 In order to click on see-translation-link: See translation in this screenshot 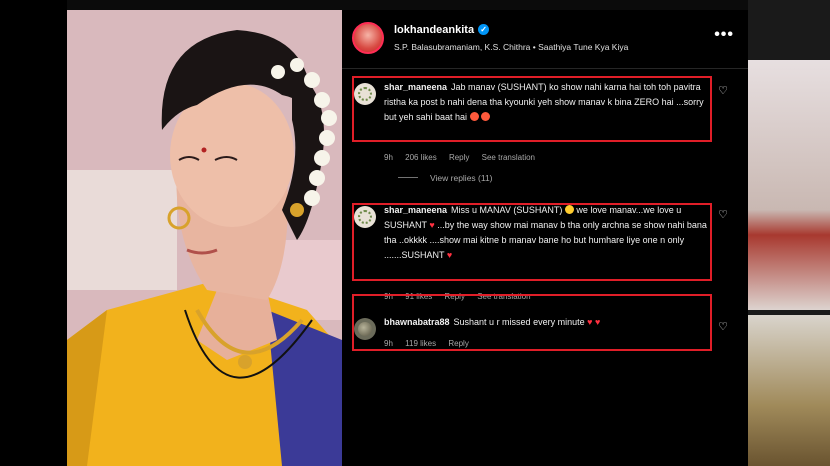, I will do `click(508, 157)`.